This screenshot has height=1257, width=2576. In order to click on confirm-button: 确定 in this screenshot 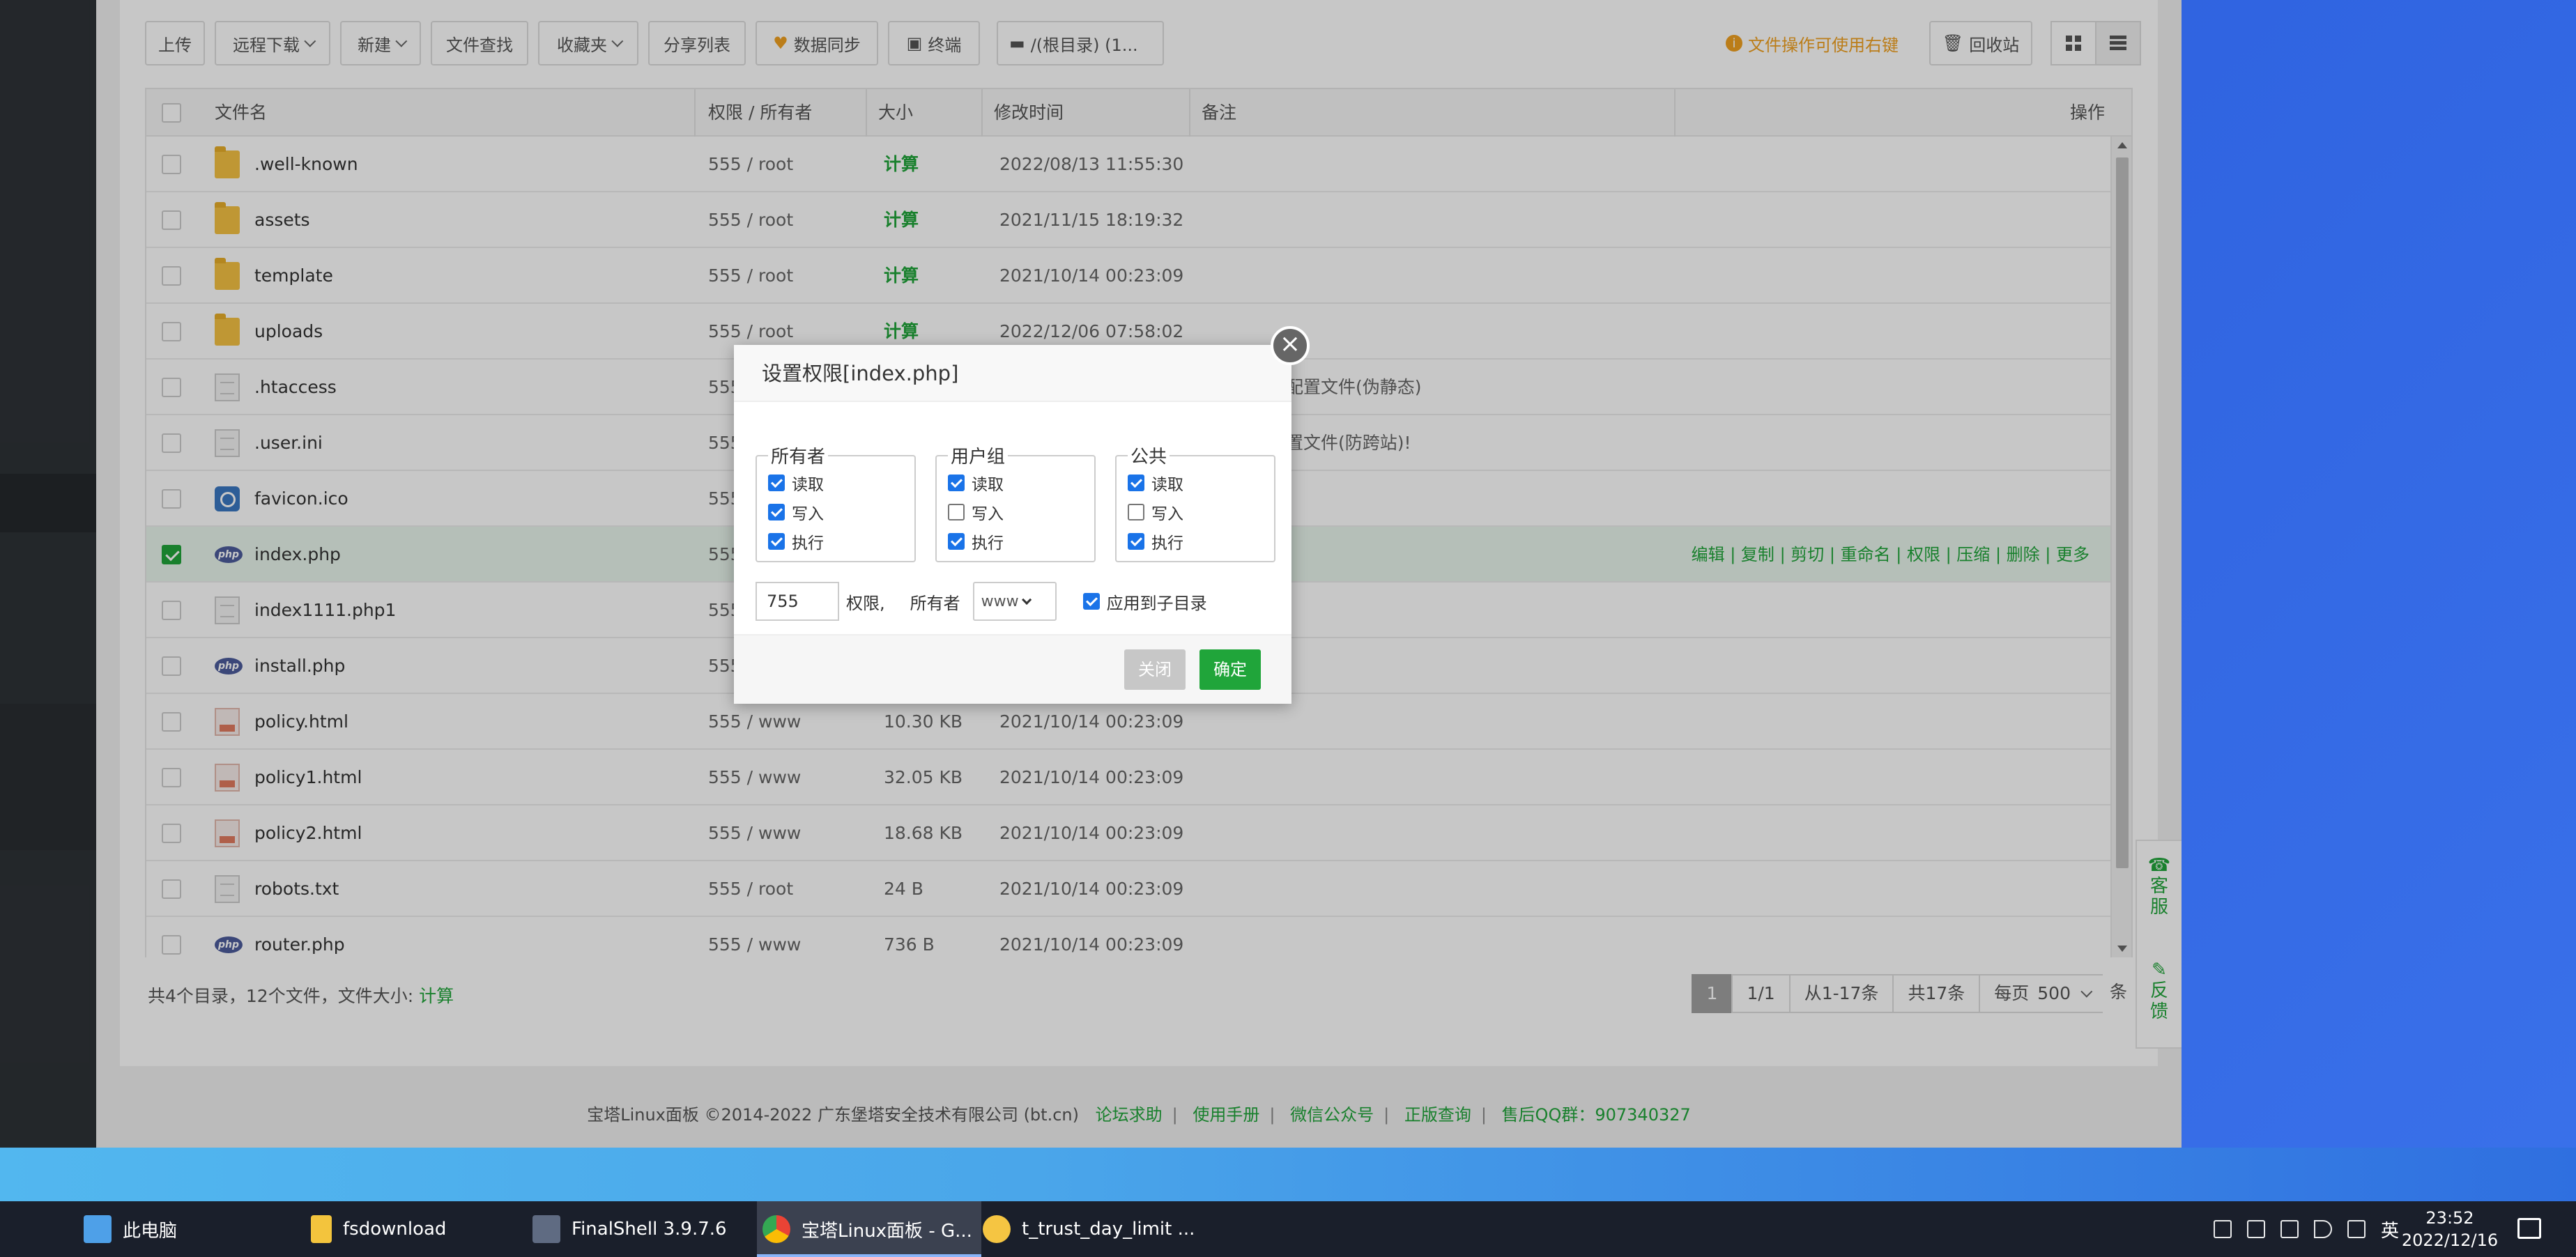, I will do `click(1230, 669)`.